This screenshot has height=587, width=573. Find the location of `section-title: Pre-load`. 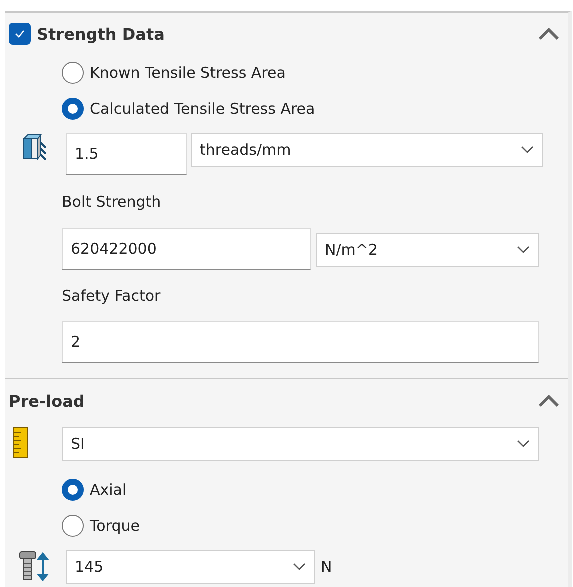

section-title: Pre-load is located at coordinates (47, 401).